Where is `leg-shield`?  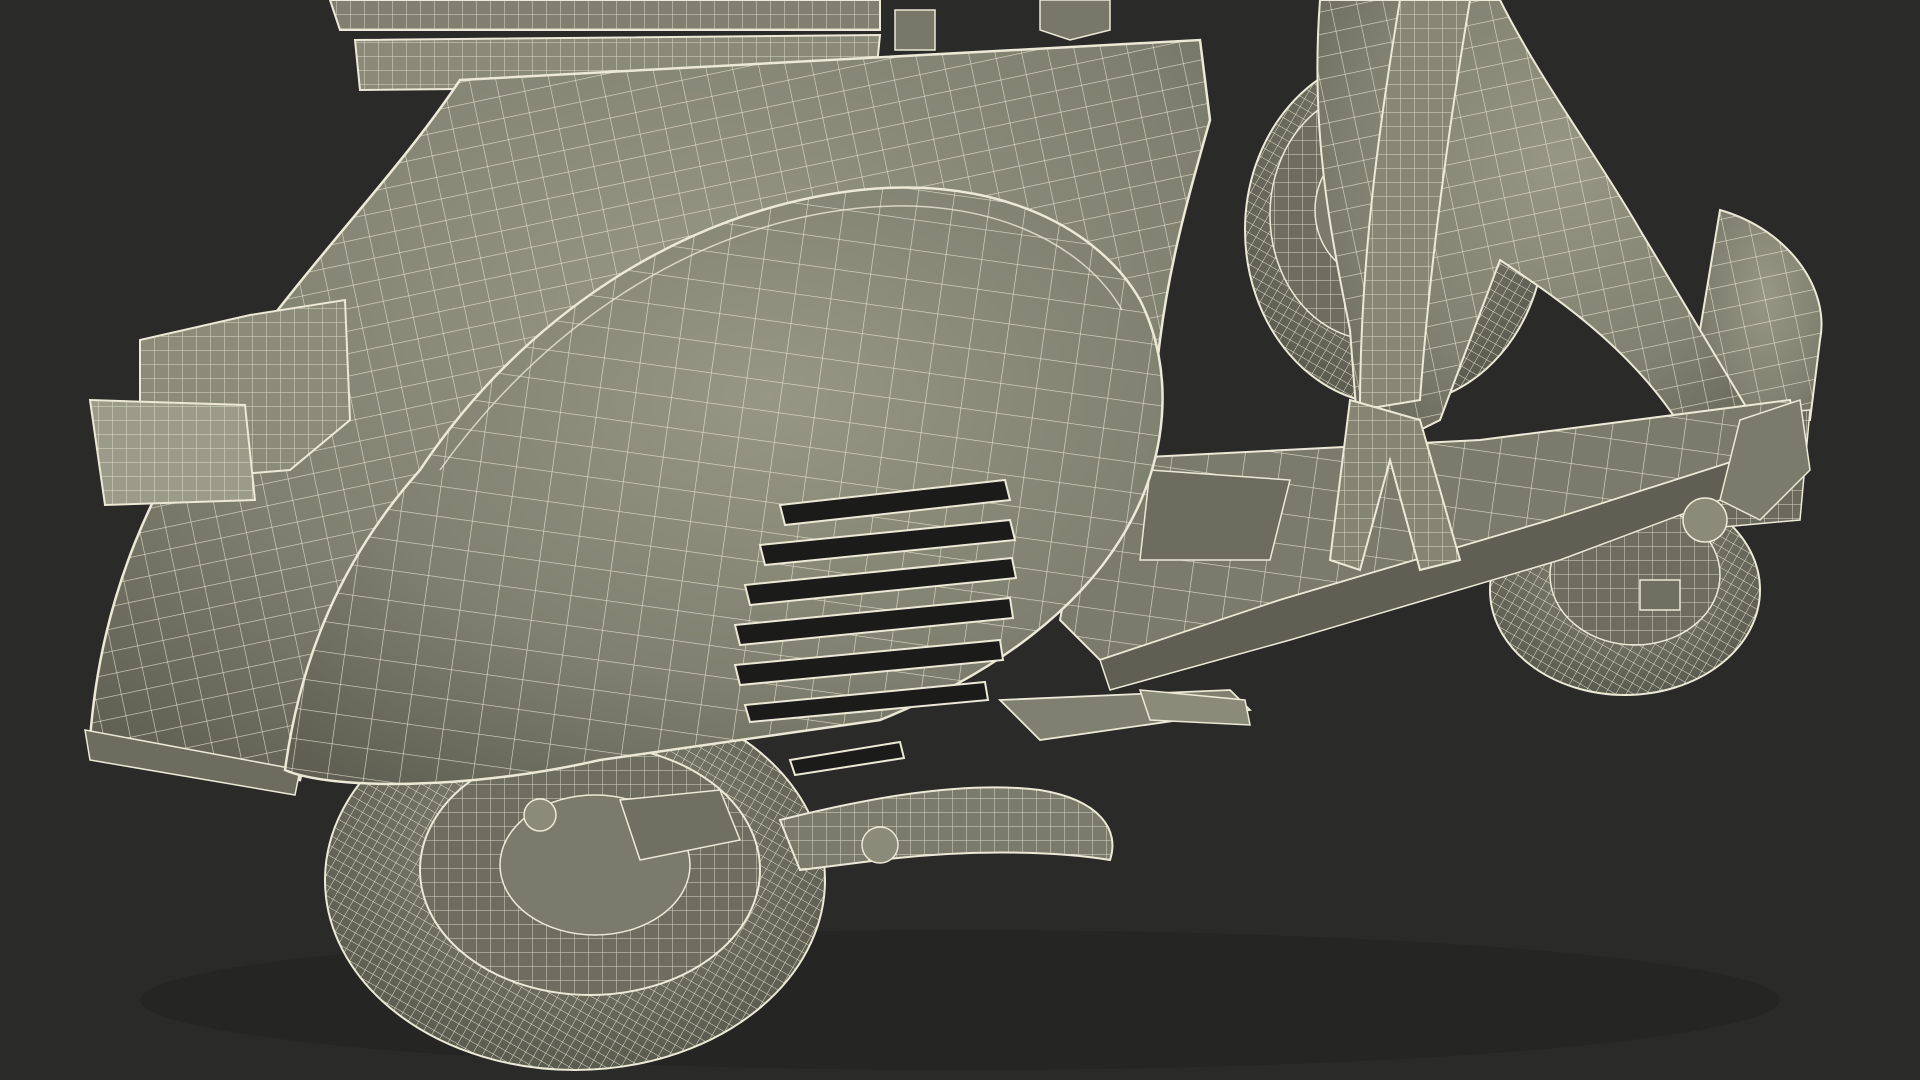
leg-shield is located at coordinates (1539, 231).